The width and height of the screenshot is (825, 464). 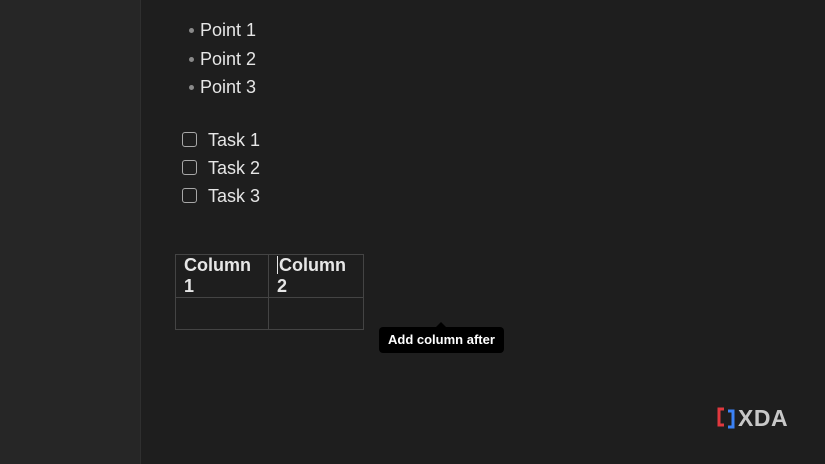 I want to click on xda-watermark: XDA, so click(x=752, y=418).